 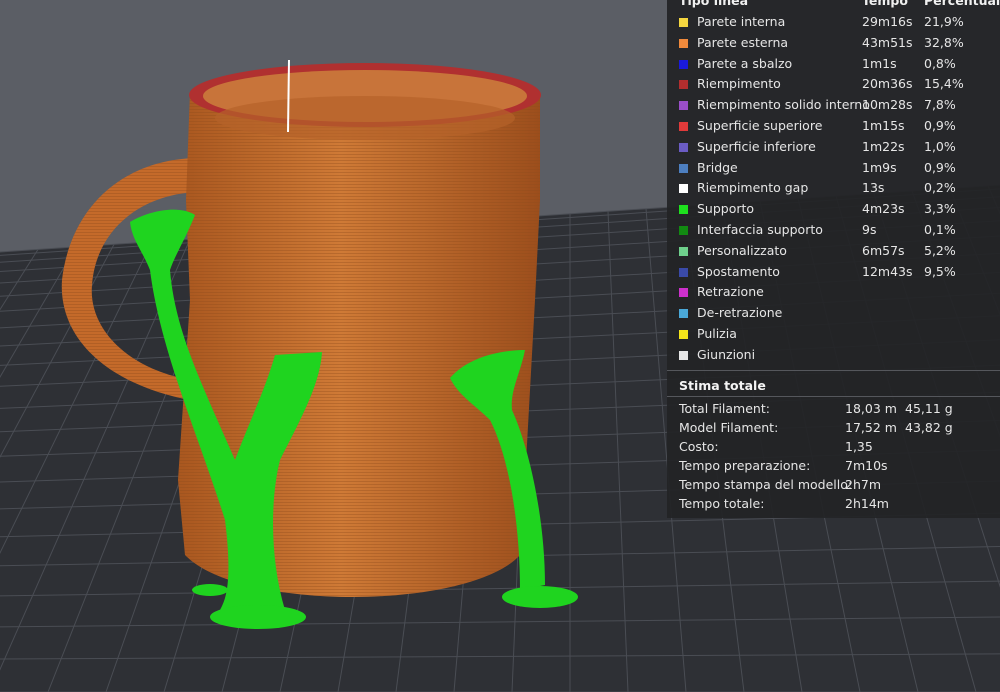 I want to click on legend-row-percent: 32,8%, so click(x=944, y=42).